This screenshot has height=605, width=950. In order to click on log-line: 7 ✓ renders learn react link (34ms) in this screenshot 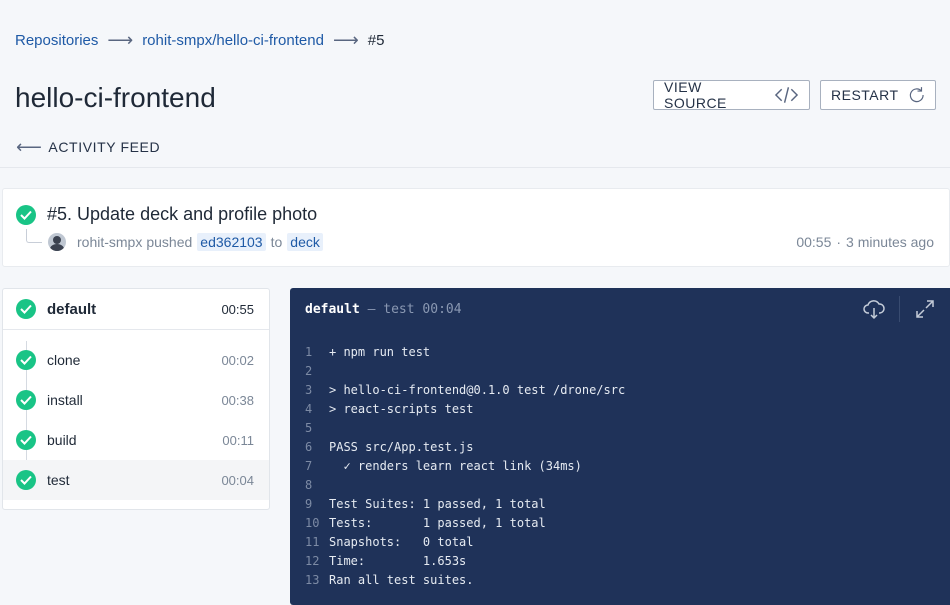, I will do `click(465, 466)`.